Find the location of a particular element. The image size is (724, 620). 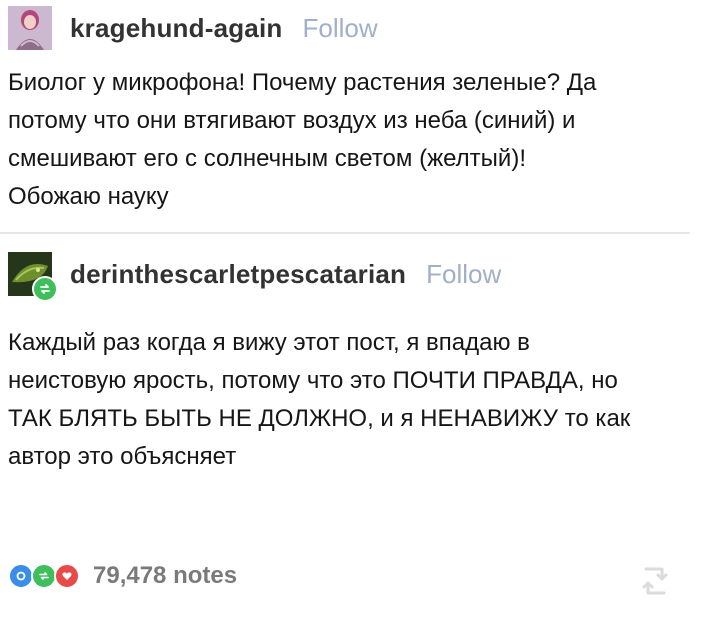

post-divider is located at coordinates (345, 233).